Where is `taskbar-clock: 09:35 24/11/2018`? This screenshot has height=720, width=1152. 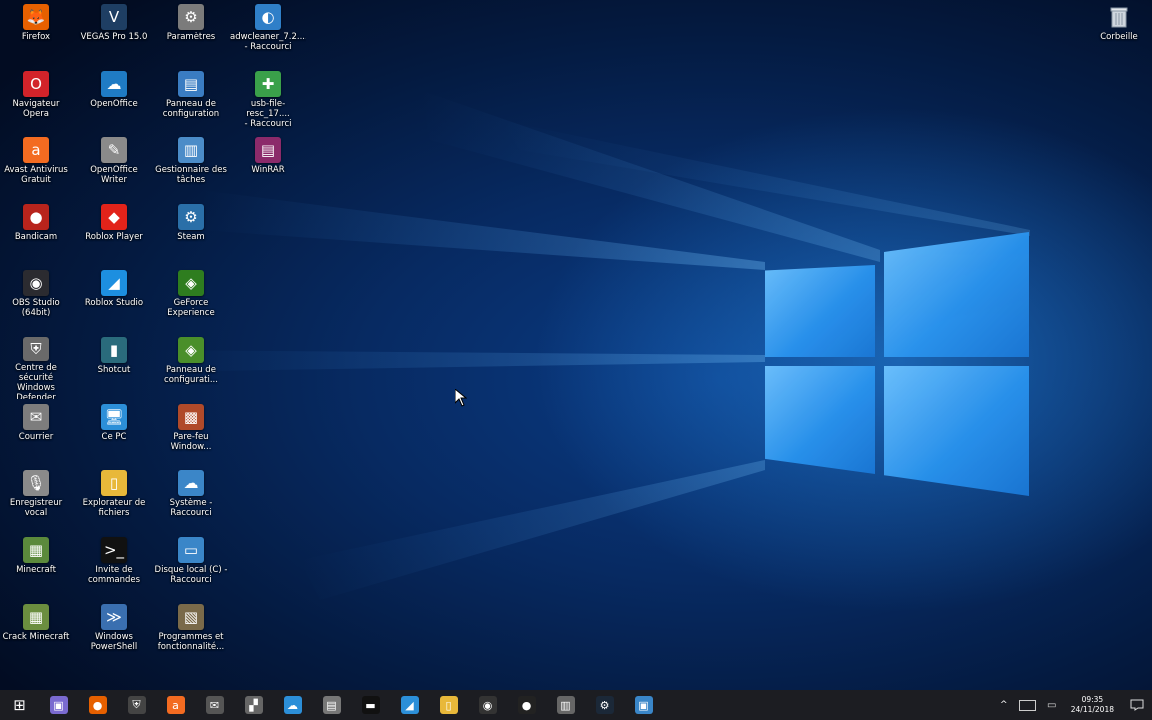 taskbar-clock: 09:35 24/11/2018 is located at coordinates (1092, 705).